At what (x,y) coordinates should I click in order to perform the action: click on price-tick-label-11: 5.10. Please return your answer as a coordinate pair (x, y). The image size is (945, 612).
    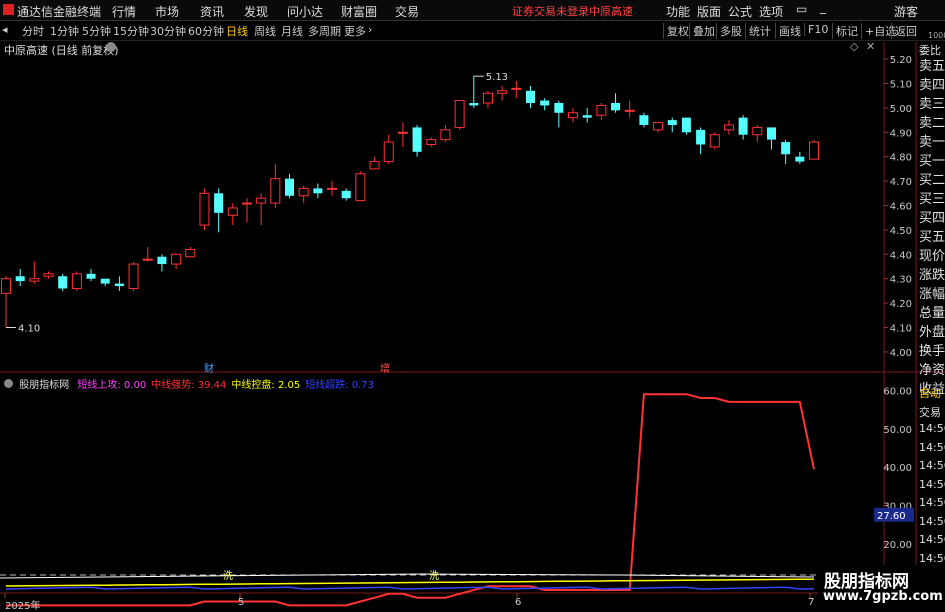
    Looking at the image, I should click on (901, 84).